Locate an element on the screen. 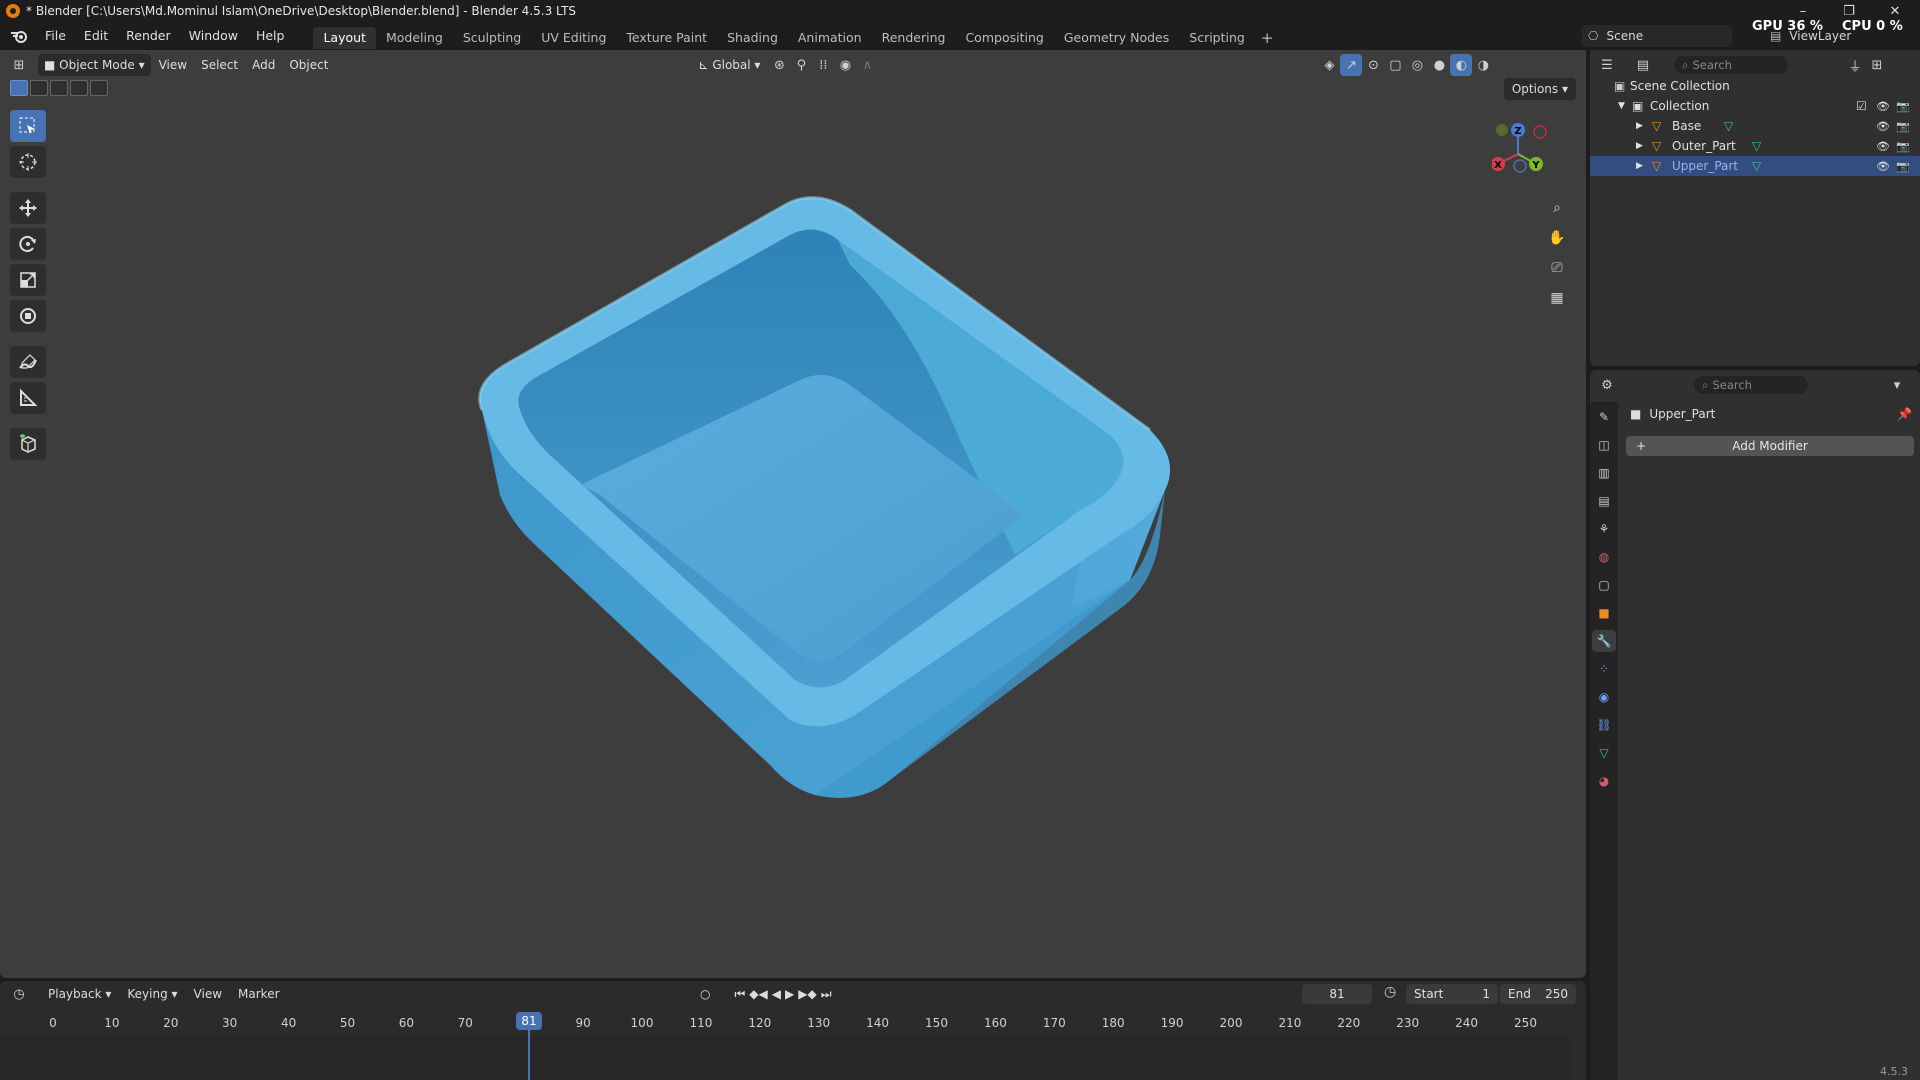 The image size is (1920, 1080). tab-modeling: Modeling is located at coordinates (414, 38).